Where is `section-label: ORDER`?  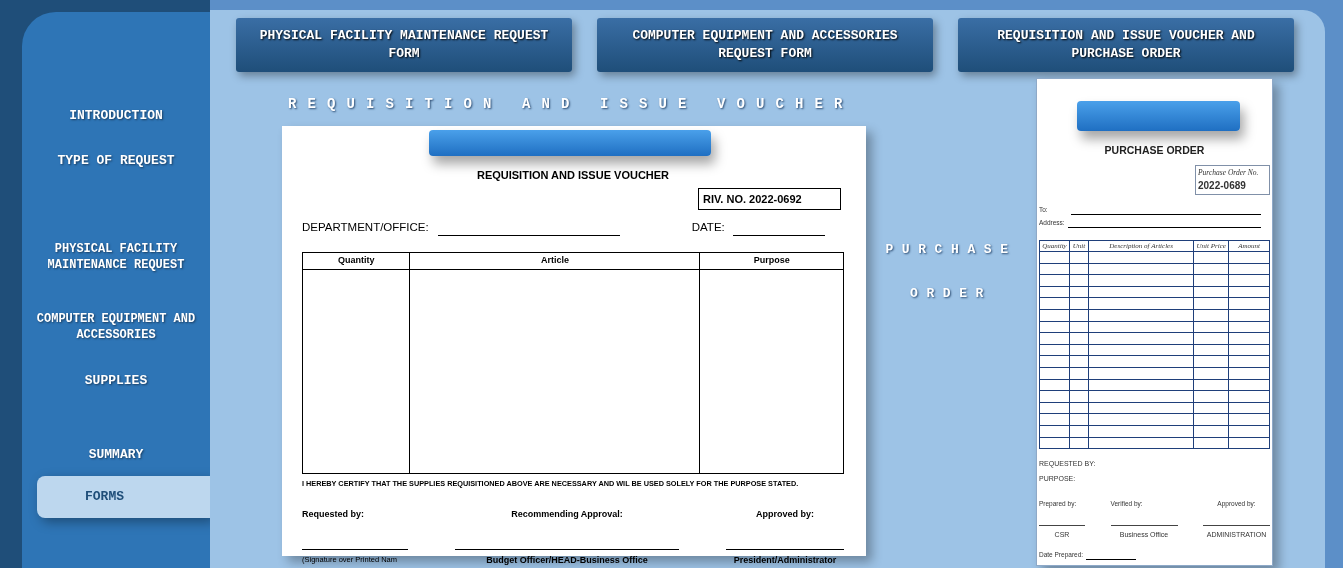
section-label: ORDER is located at coordinates (951, 293).